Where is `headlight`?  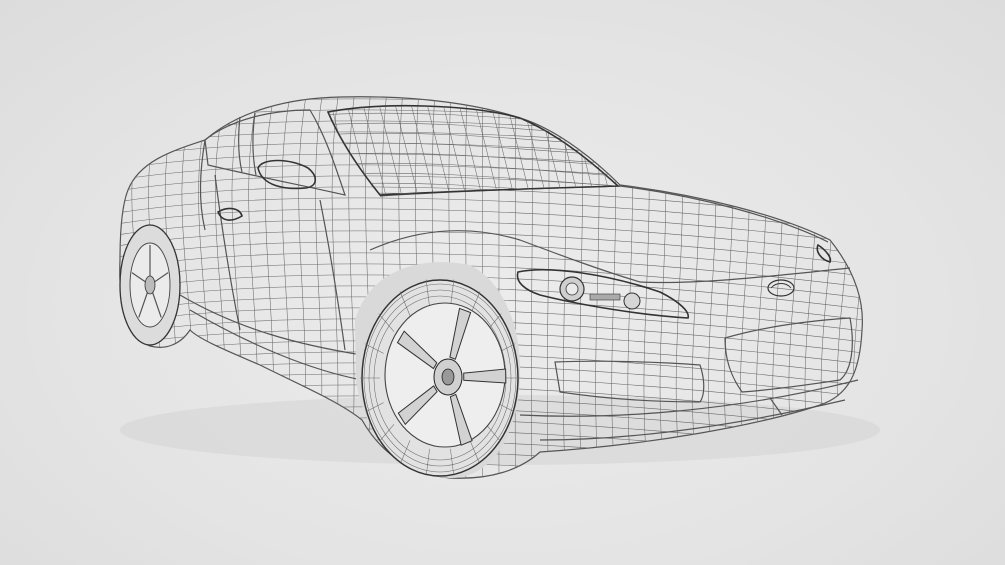 headlight is located at coordinates (602, 293).